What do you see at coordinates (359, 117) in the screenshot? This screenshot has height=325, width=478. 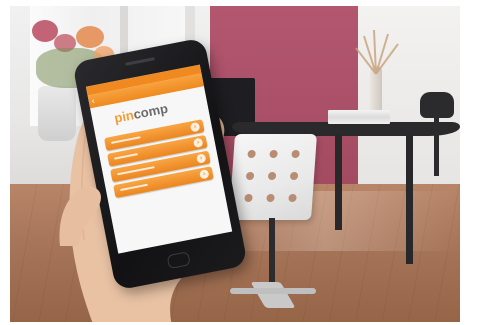 I see `book-stack` at bounding box center [359, 117].